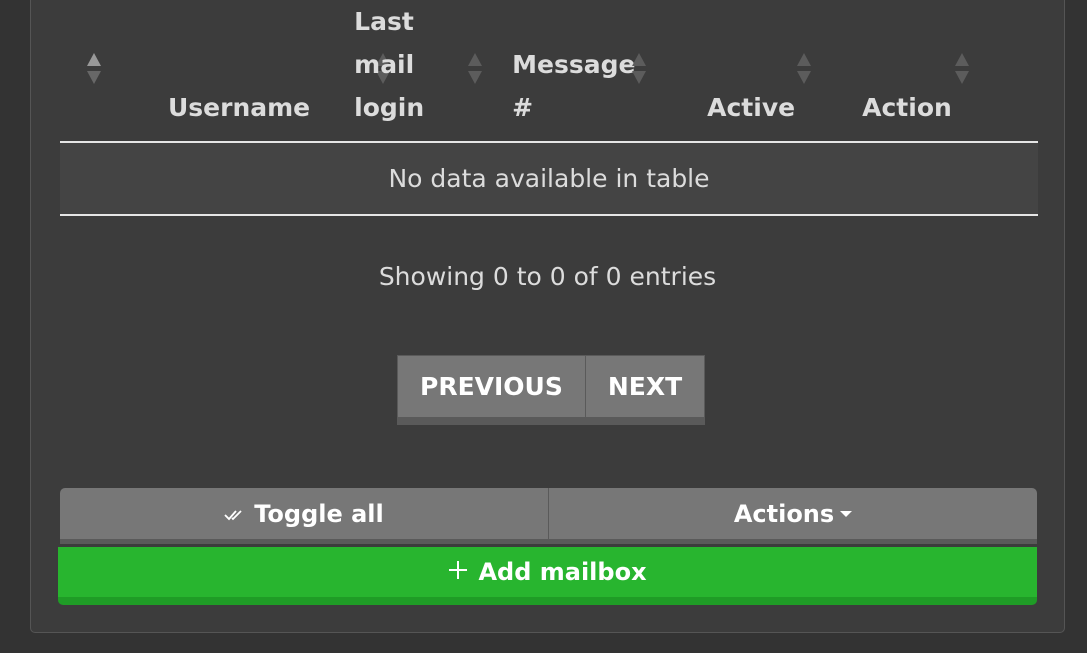 The image size is (1087, 653). I want to click on pagination: PREVIOUS NEXT, so click(551, 390).